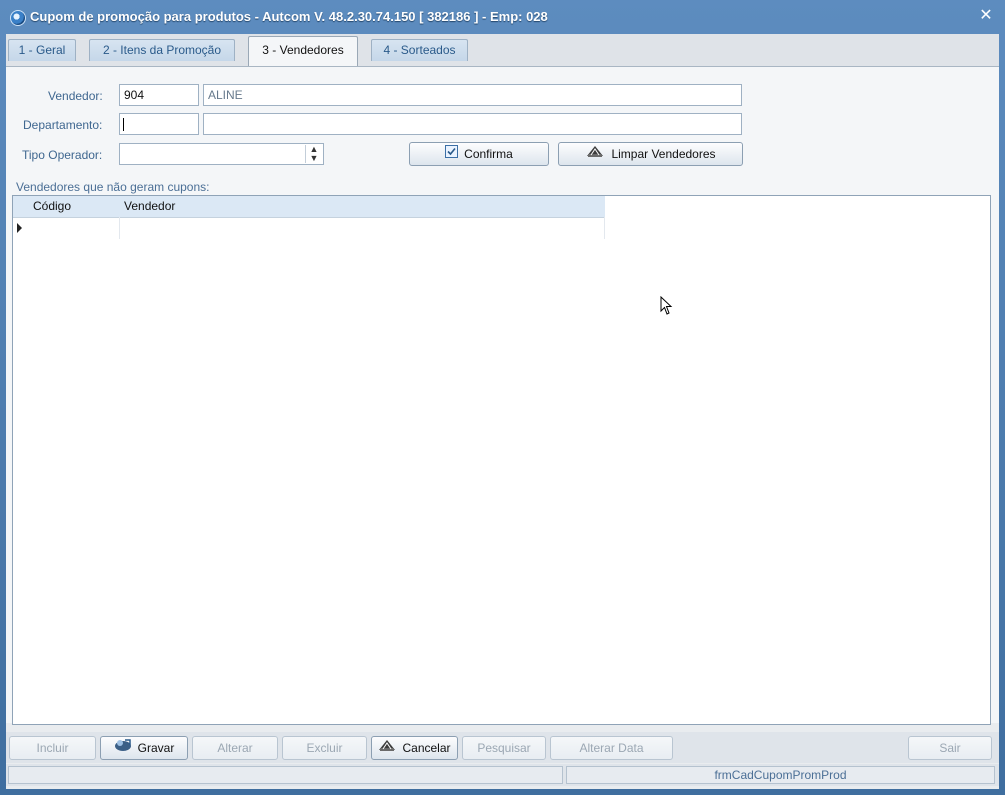  Describe the element at coordinates (303, 51) in the screenshot. I see `tab-vendedores: 3 - Vendedores` at that location.